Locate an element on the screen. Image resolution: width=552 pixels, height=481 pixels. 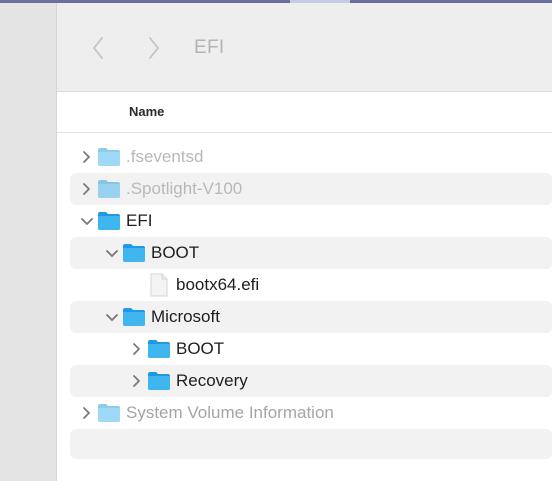
item-name: bootx64.efi is located at coordinates (218, 284).